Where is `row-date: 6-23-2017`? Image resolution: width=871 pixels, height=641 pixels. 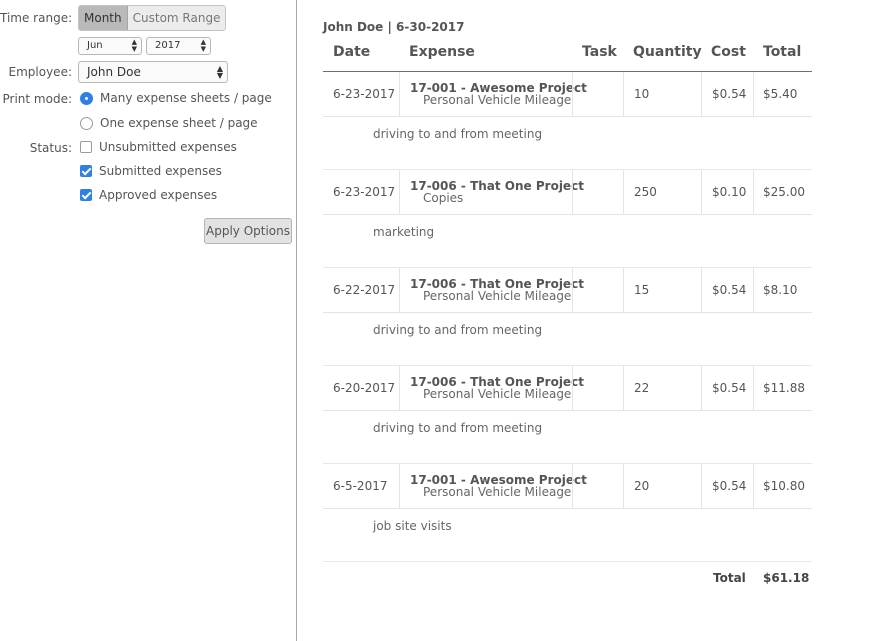 row-date: 6-23-2017 is located at coordinates (364, 94).